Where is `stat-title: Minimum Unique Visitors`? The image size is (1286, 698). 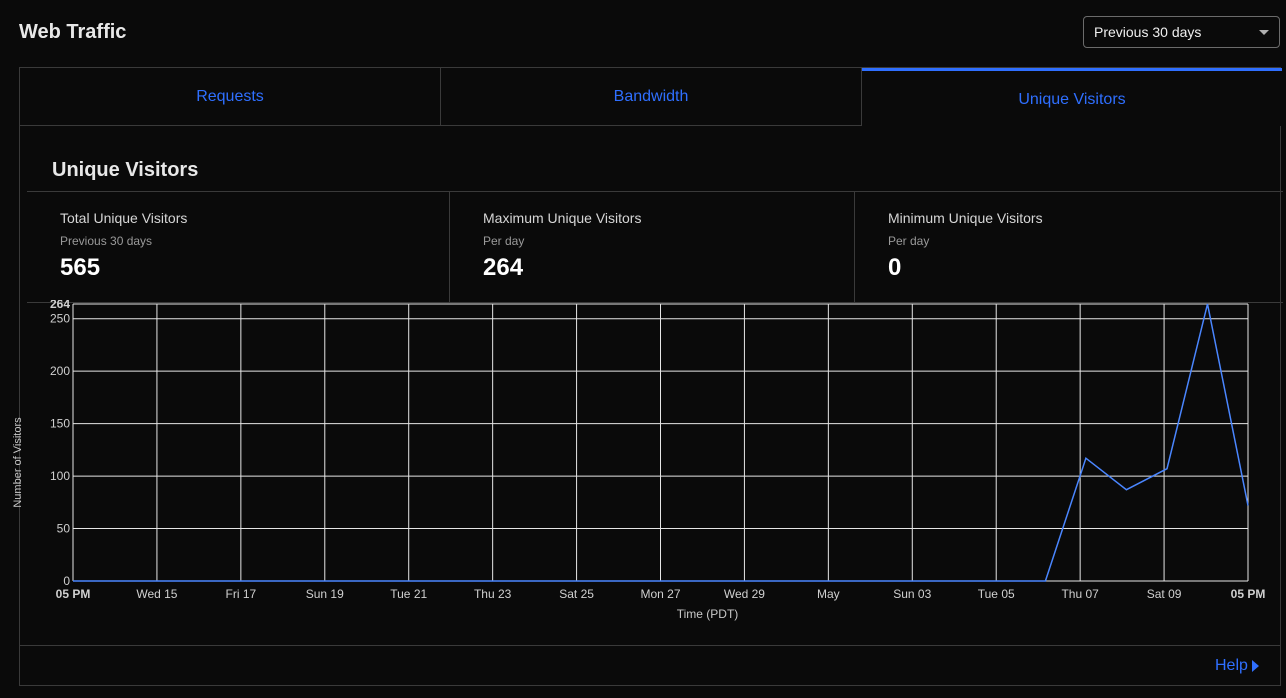
stat-title: Minimum Unique Visitors is located at coordinates (965, 218).